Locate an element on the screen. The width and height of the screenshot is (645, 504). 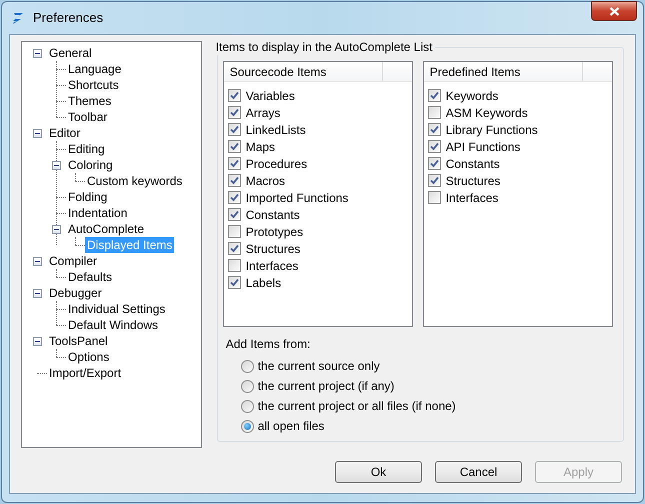
tree-item: Editor is located at coordinates (64, 133).